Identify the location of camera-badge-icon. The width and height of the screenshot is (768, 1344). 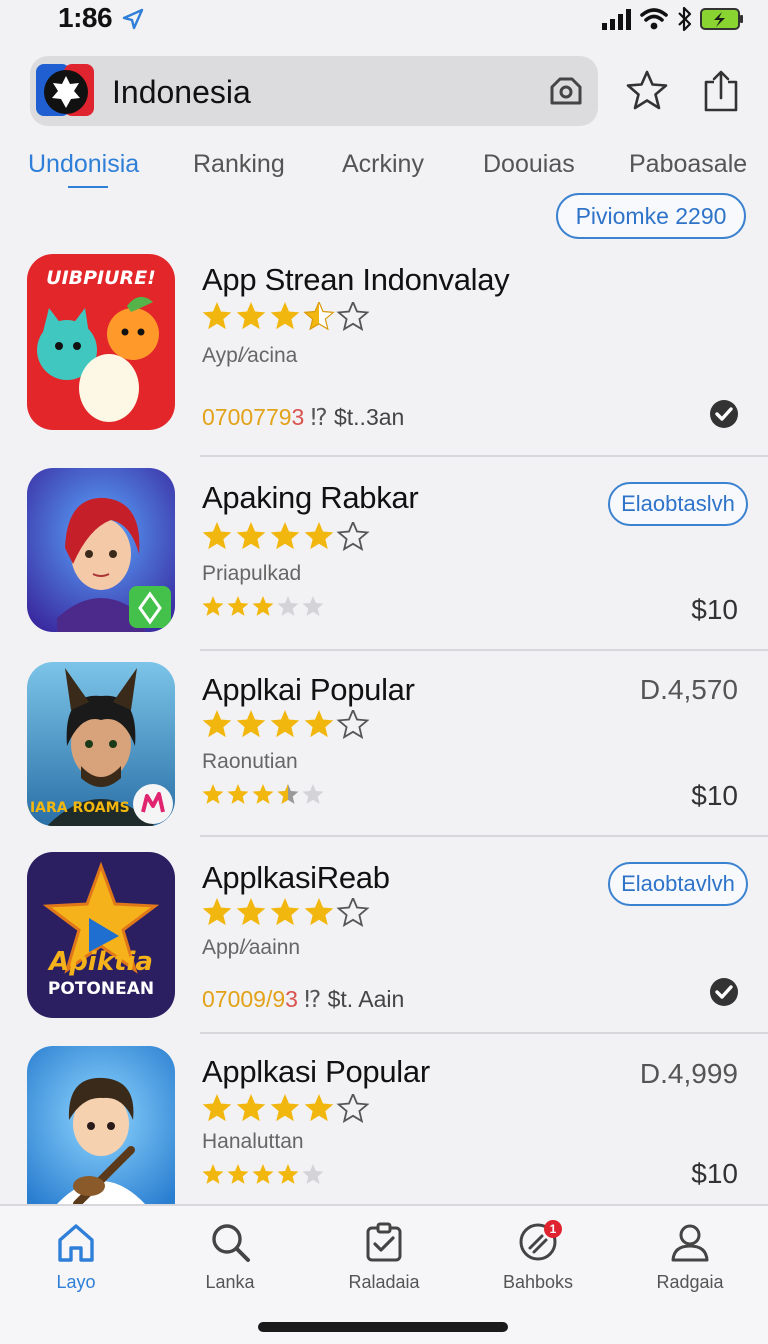
(566, 91).